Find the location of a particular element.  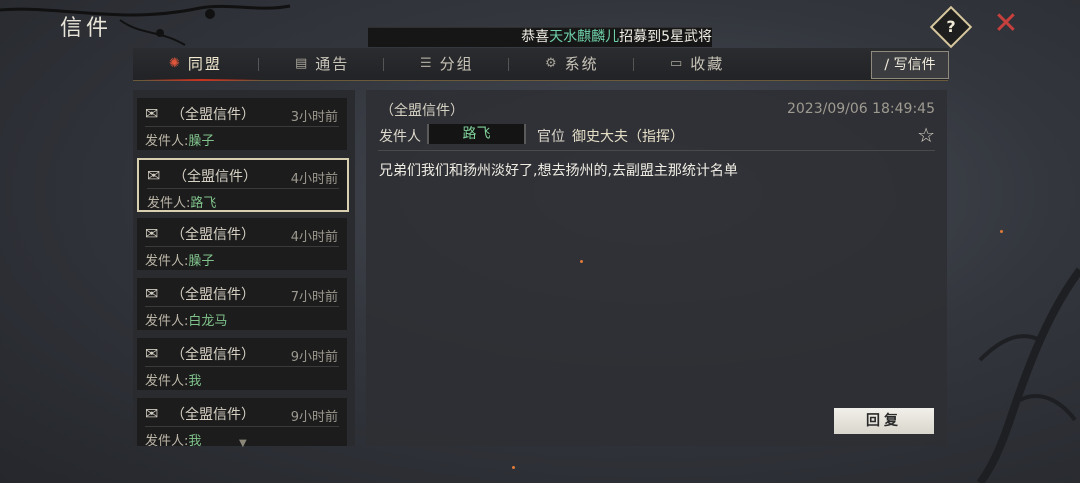

help-button: ? is located at coordinates (951, 27).